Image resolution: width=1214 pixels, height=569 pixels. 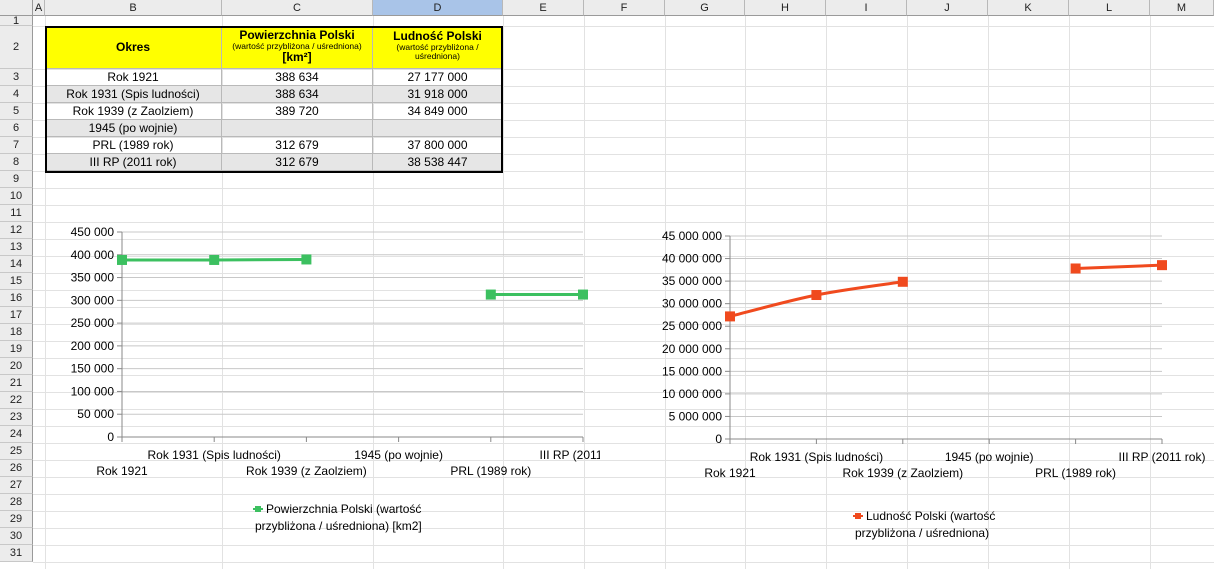 What do you see at coordinates (16, 128) in the screenshot?
I see `row-header-6: 6` at bounding box center [16, 128].